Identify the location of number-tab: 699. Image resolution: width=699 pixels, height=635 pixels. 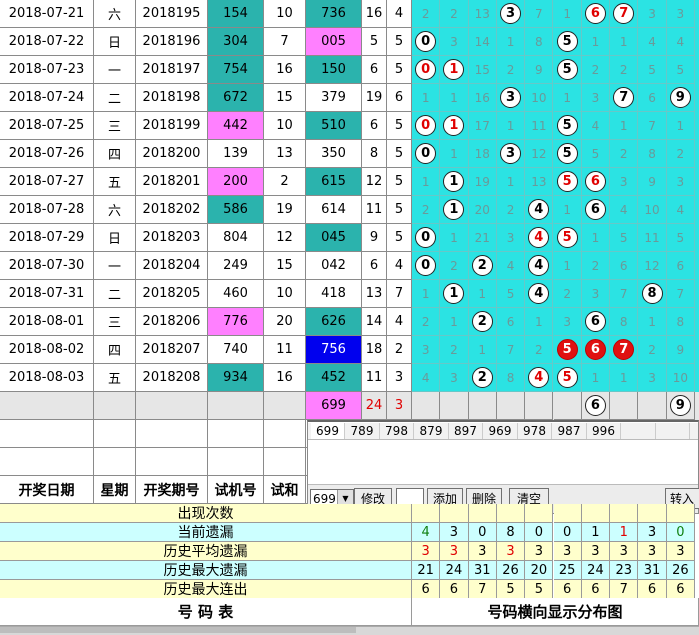
(328, 431).